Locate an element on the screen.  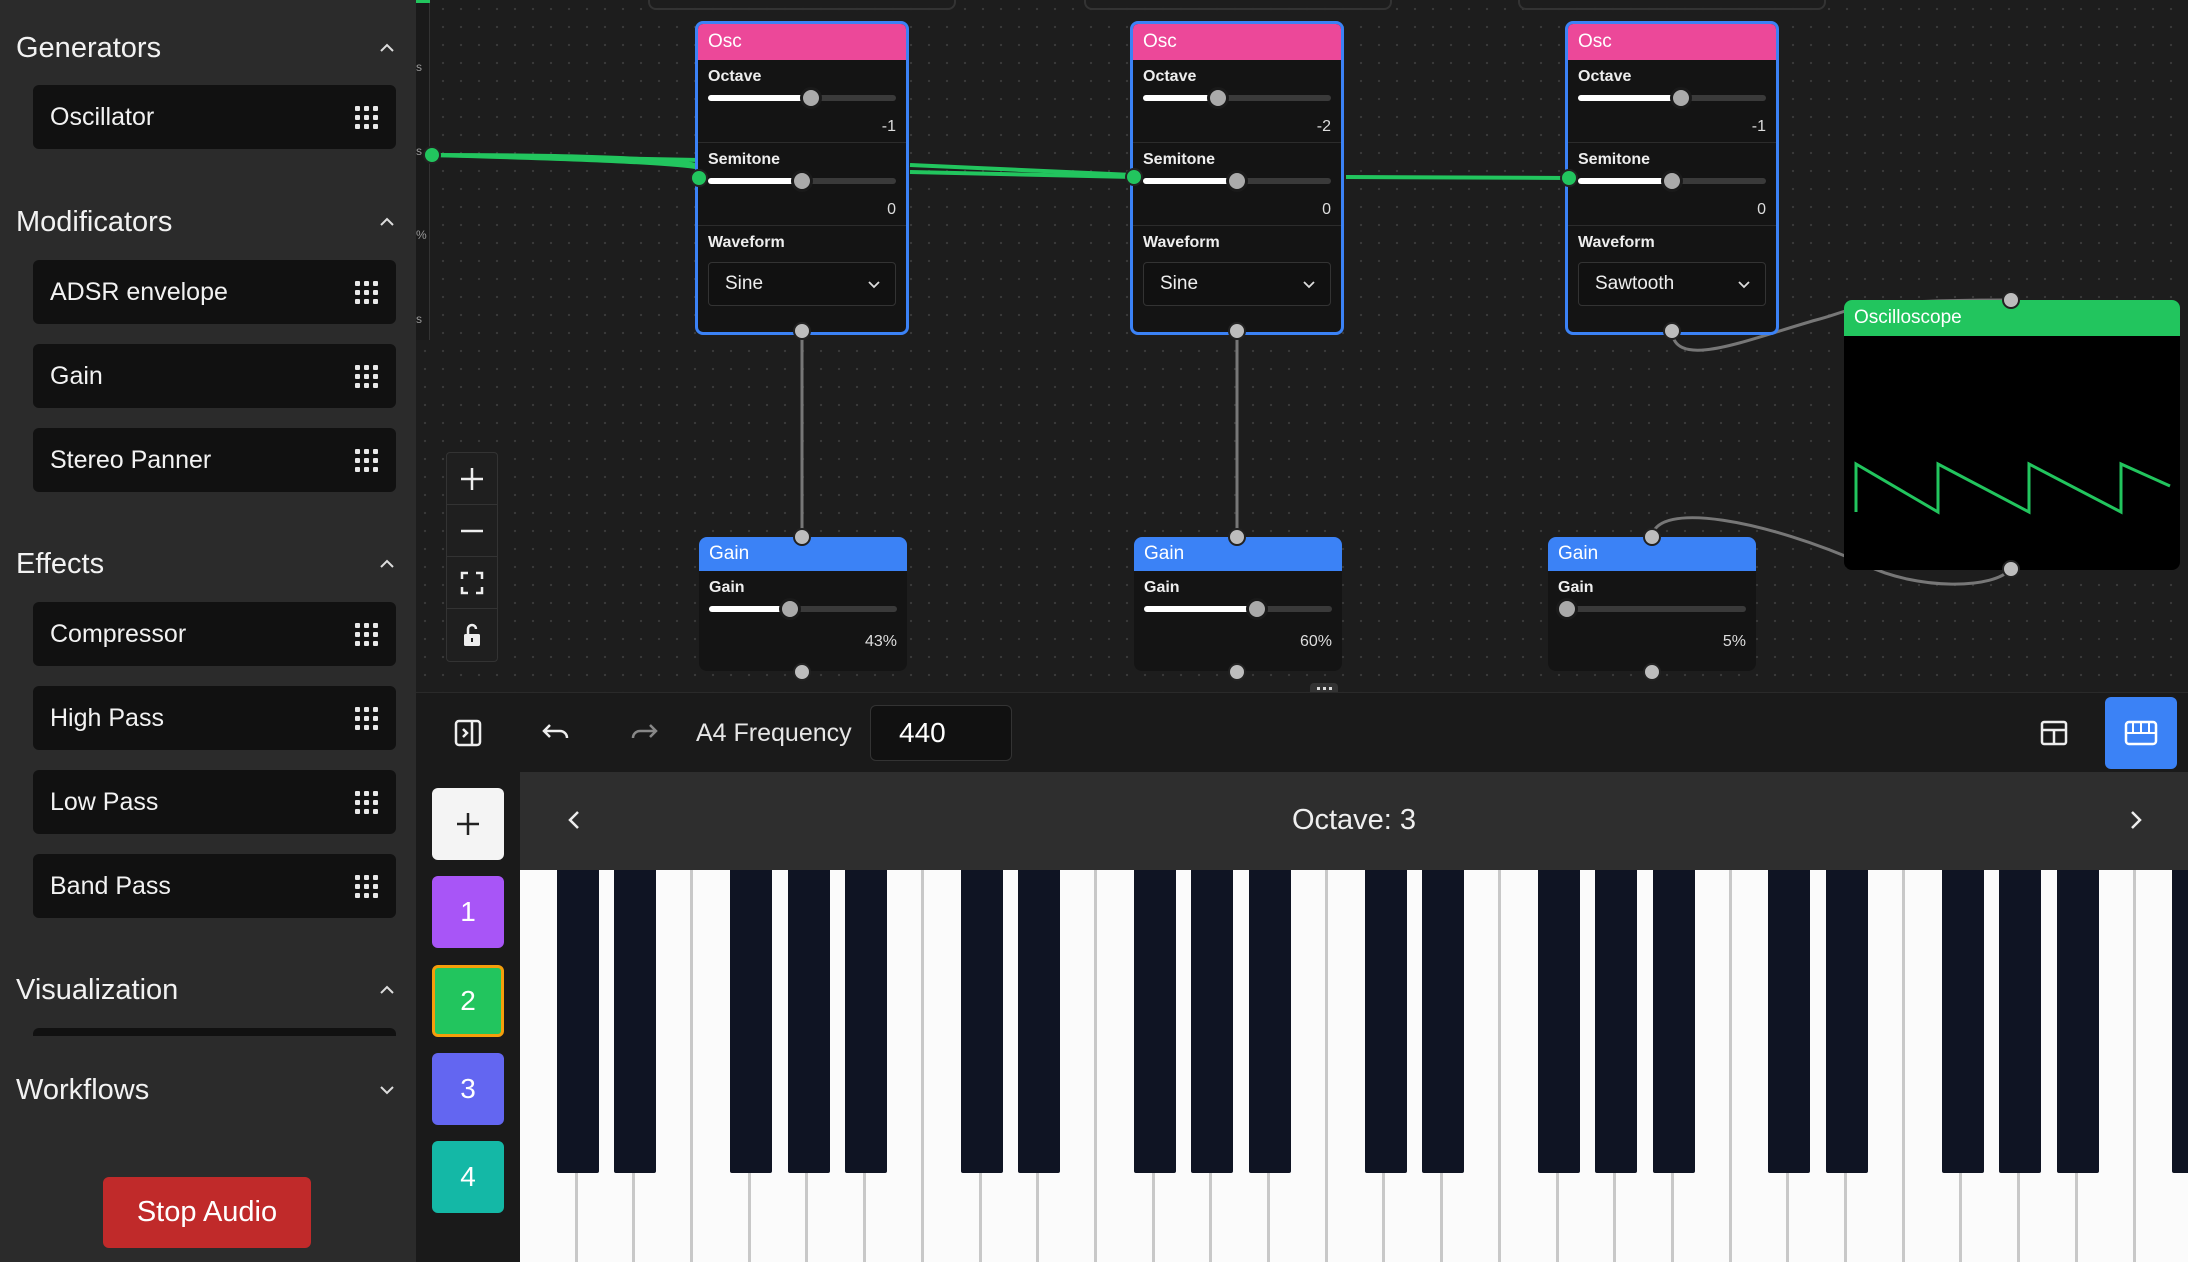
zoom-out-button is located at coordinates (472, 531).